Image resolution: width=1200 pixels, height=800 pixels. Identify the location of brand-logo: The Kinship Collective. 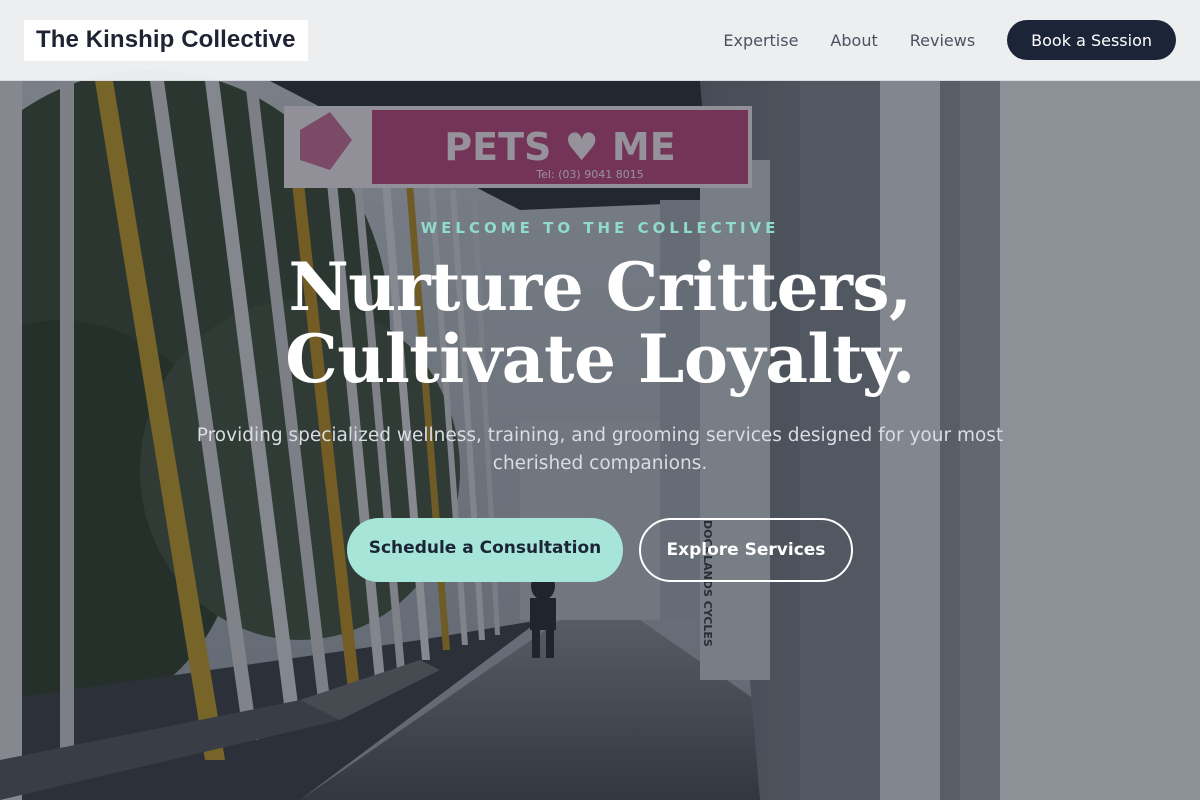
(166, 40).